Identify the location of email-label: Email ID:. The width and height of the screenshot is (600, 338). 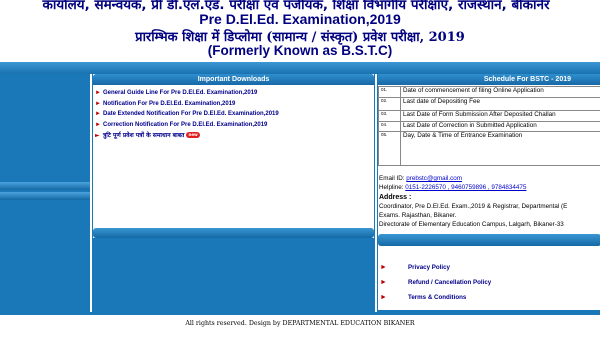
(392, 178).